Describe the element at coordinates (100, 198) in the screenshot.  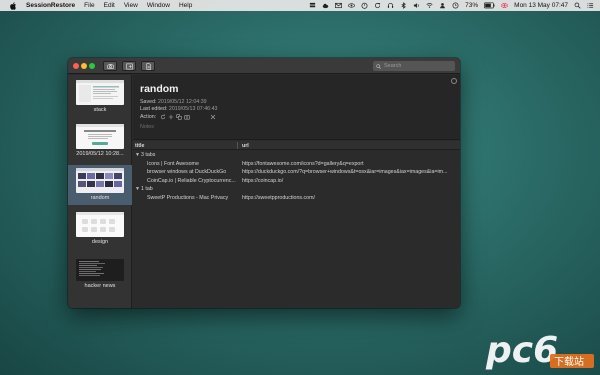
I see `session-label: random` at that location.